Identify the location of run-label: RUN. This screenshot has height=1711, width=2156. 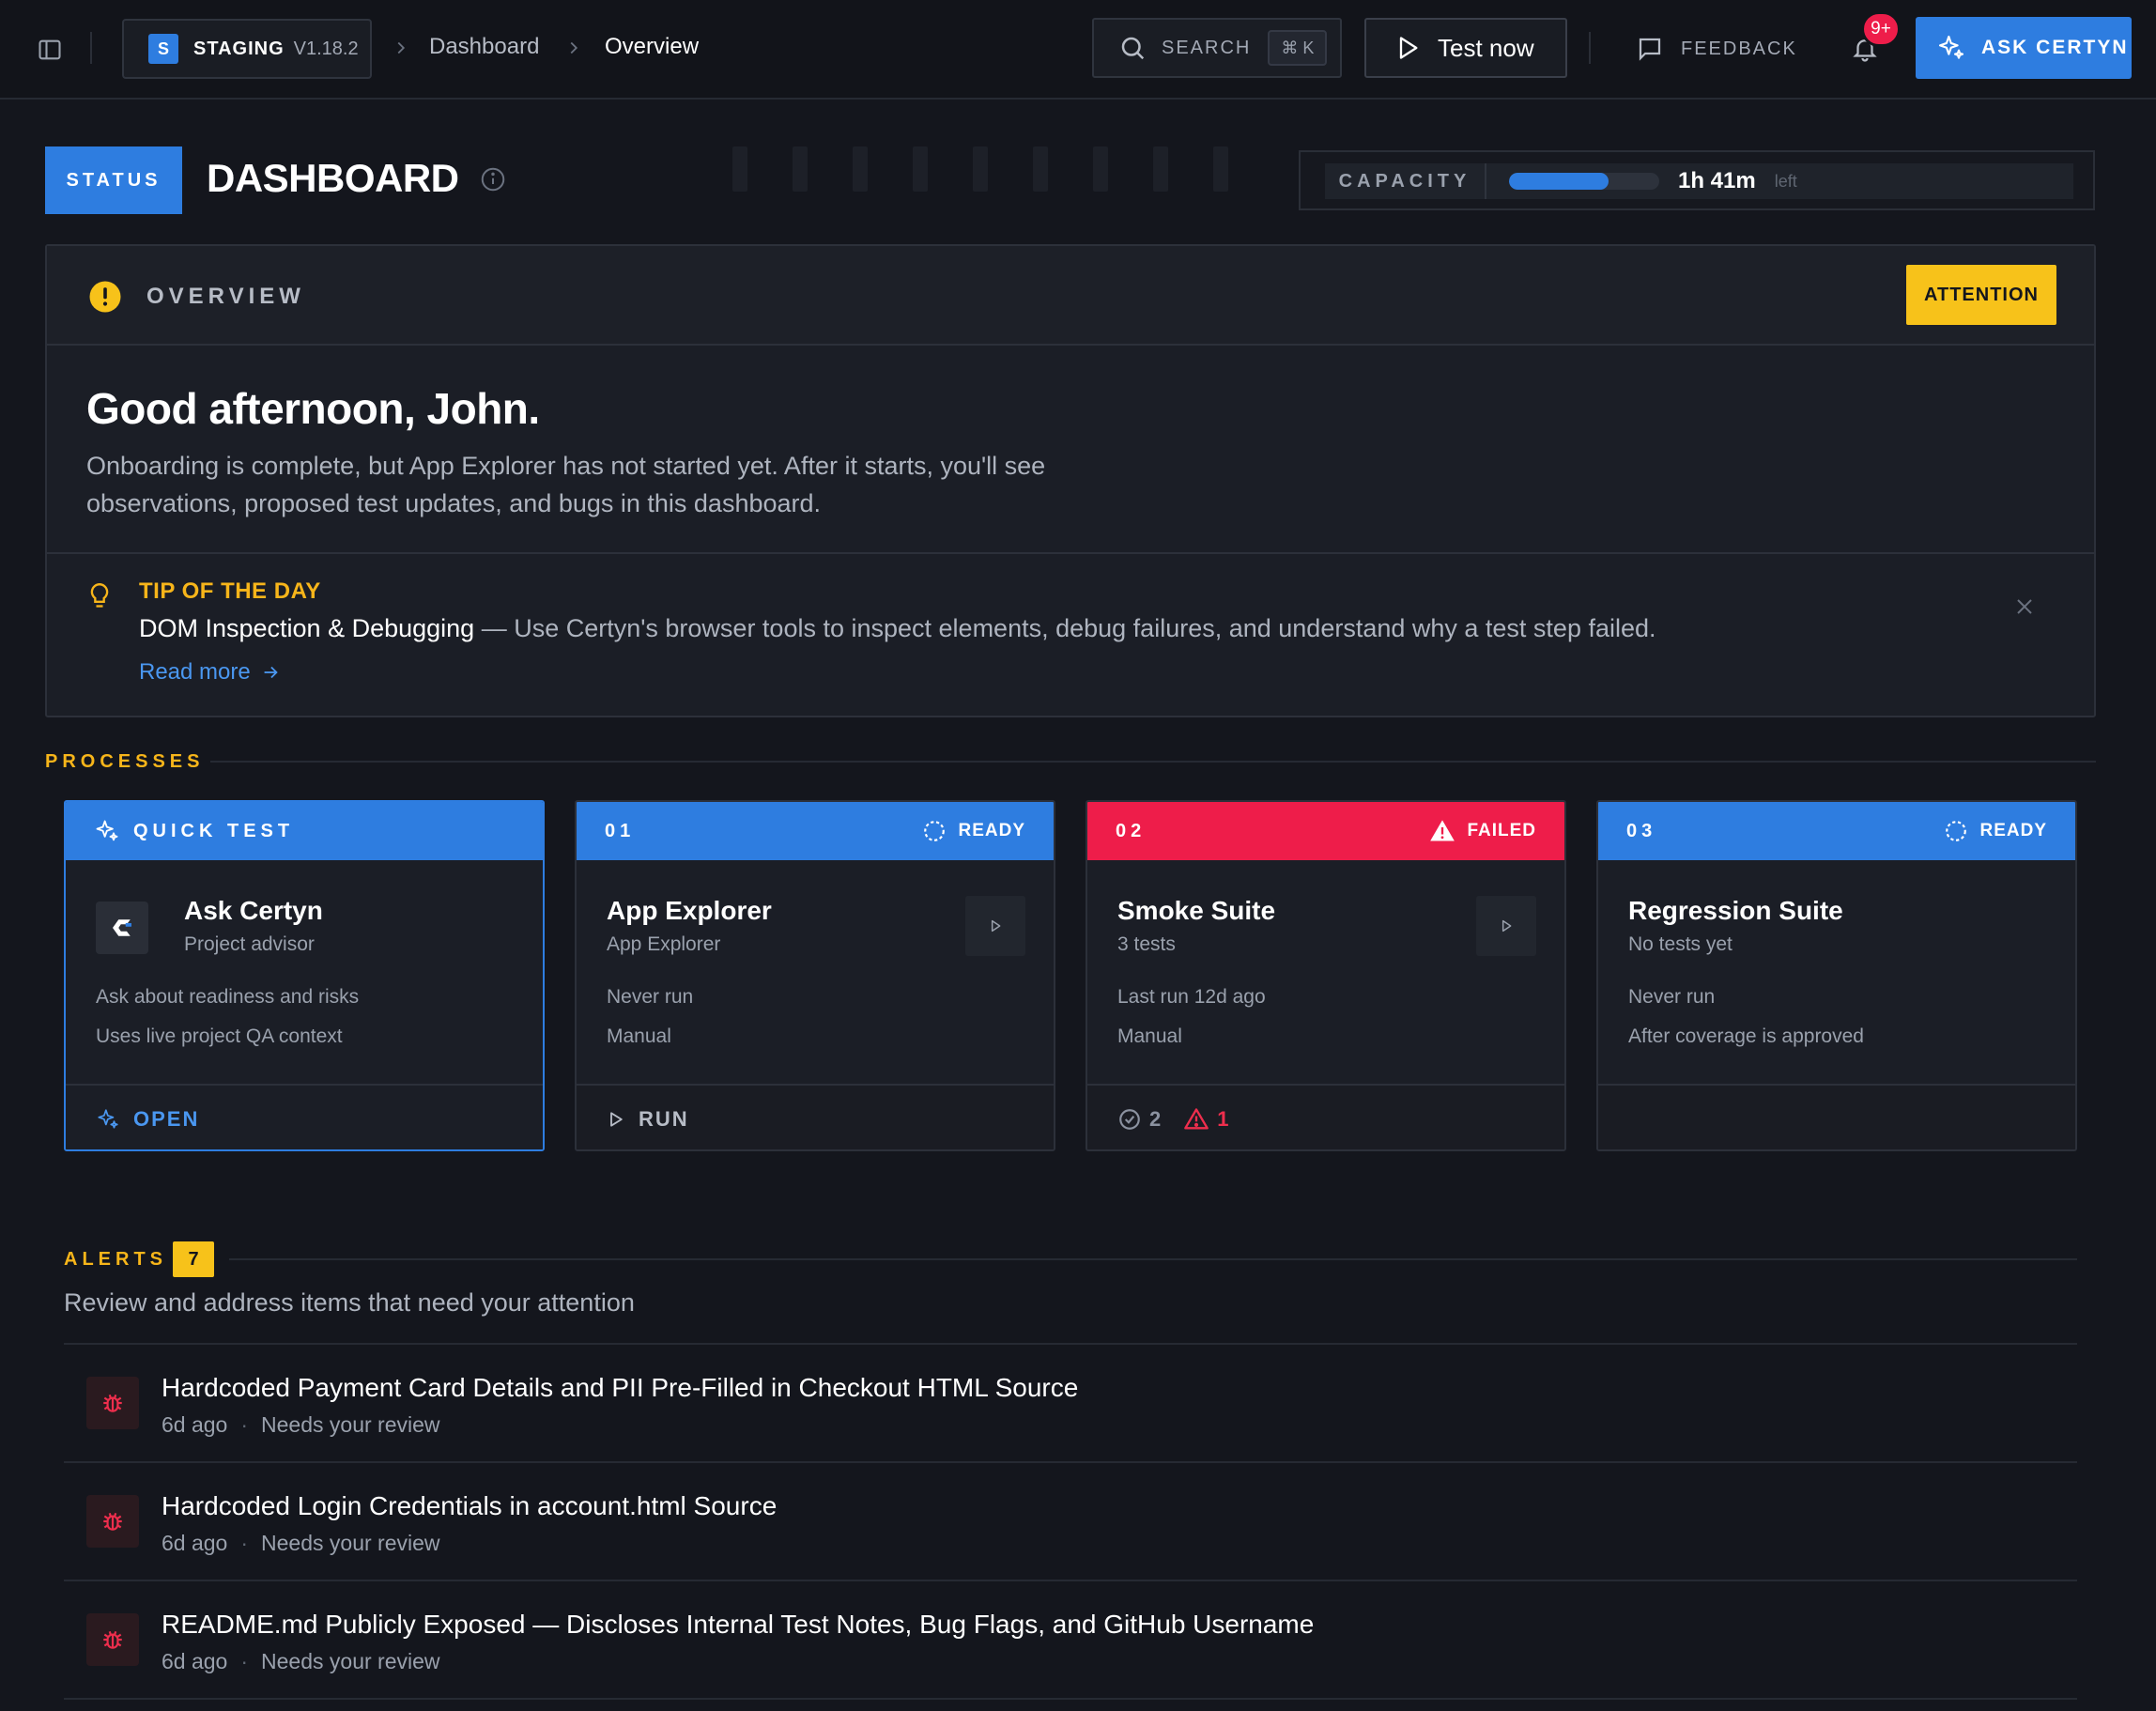
(664, 1119).